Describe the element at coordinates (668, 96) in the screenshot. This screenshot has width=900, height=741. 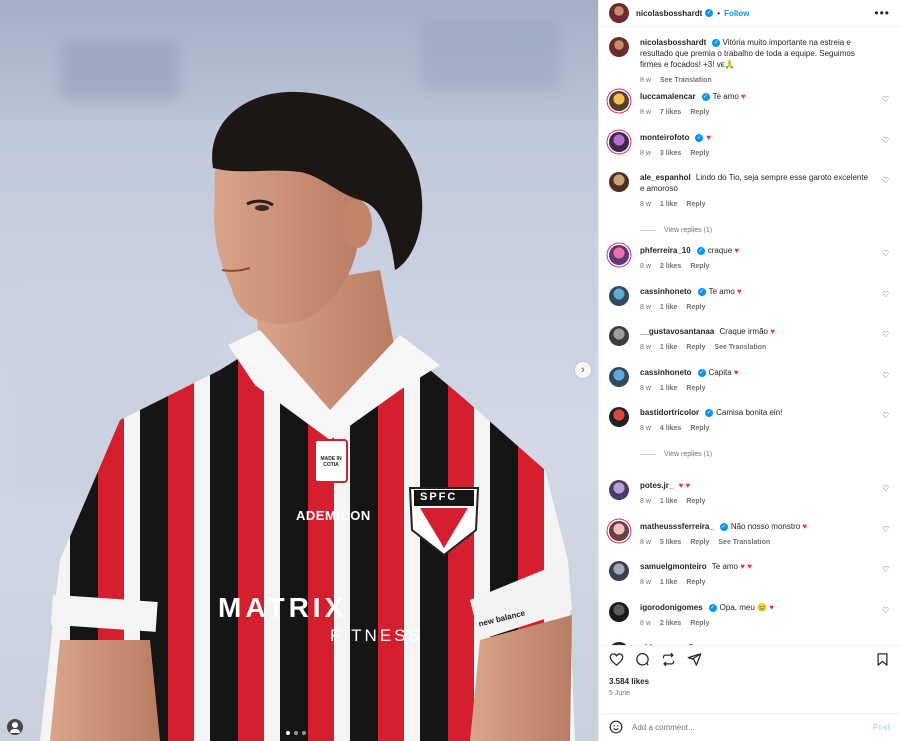
I see `comment-username: luccamalencar` at that location.